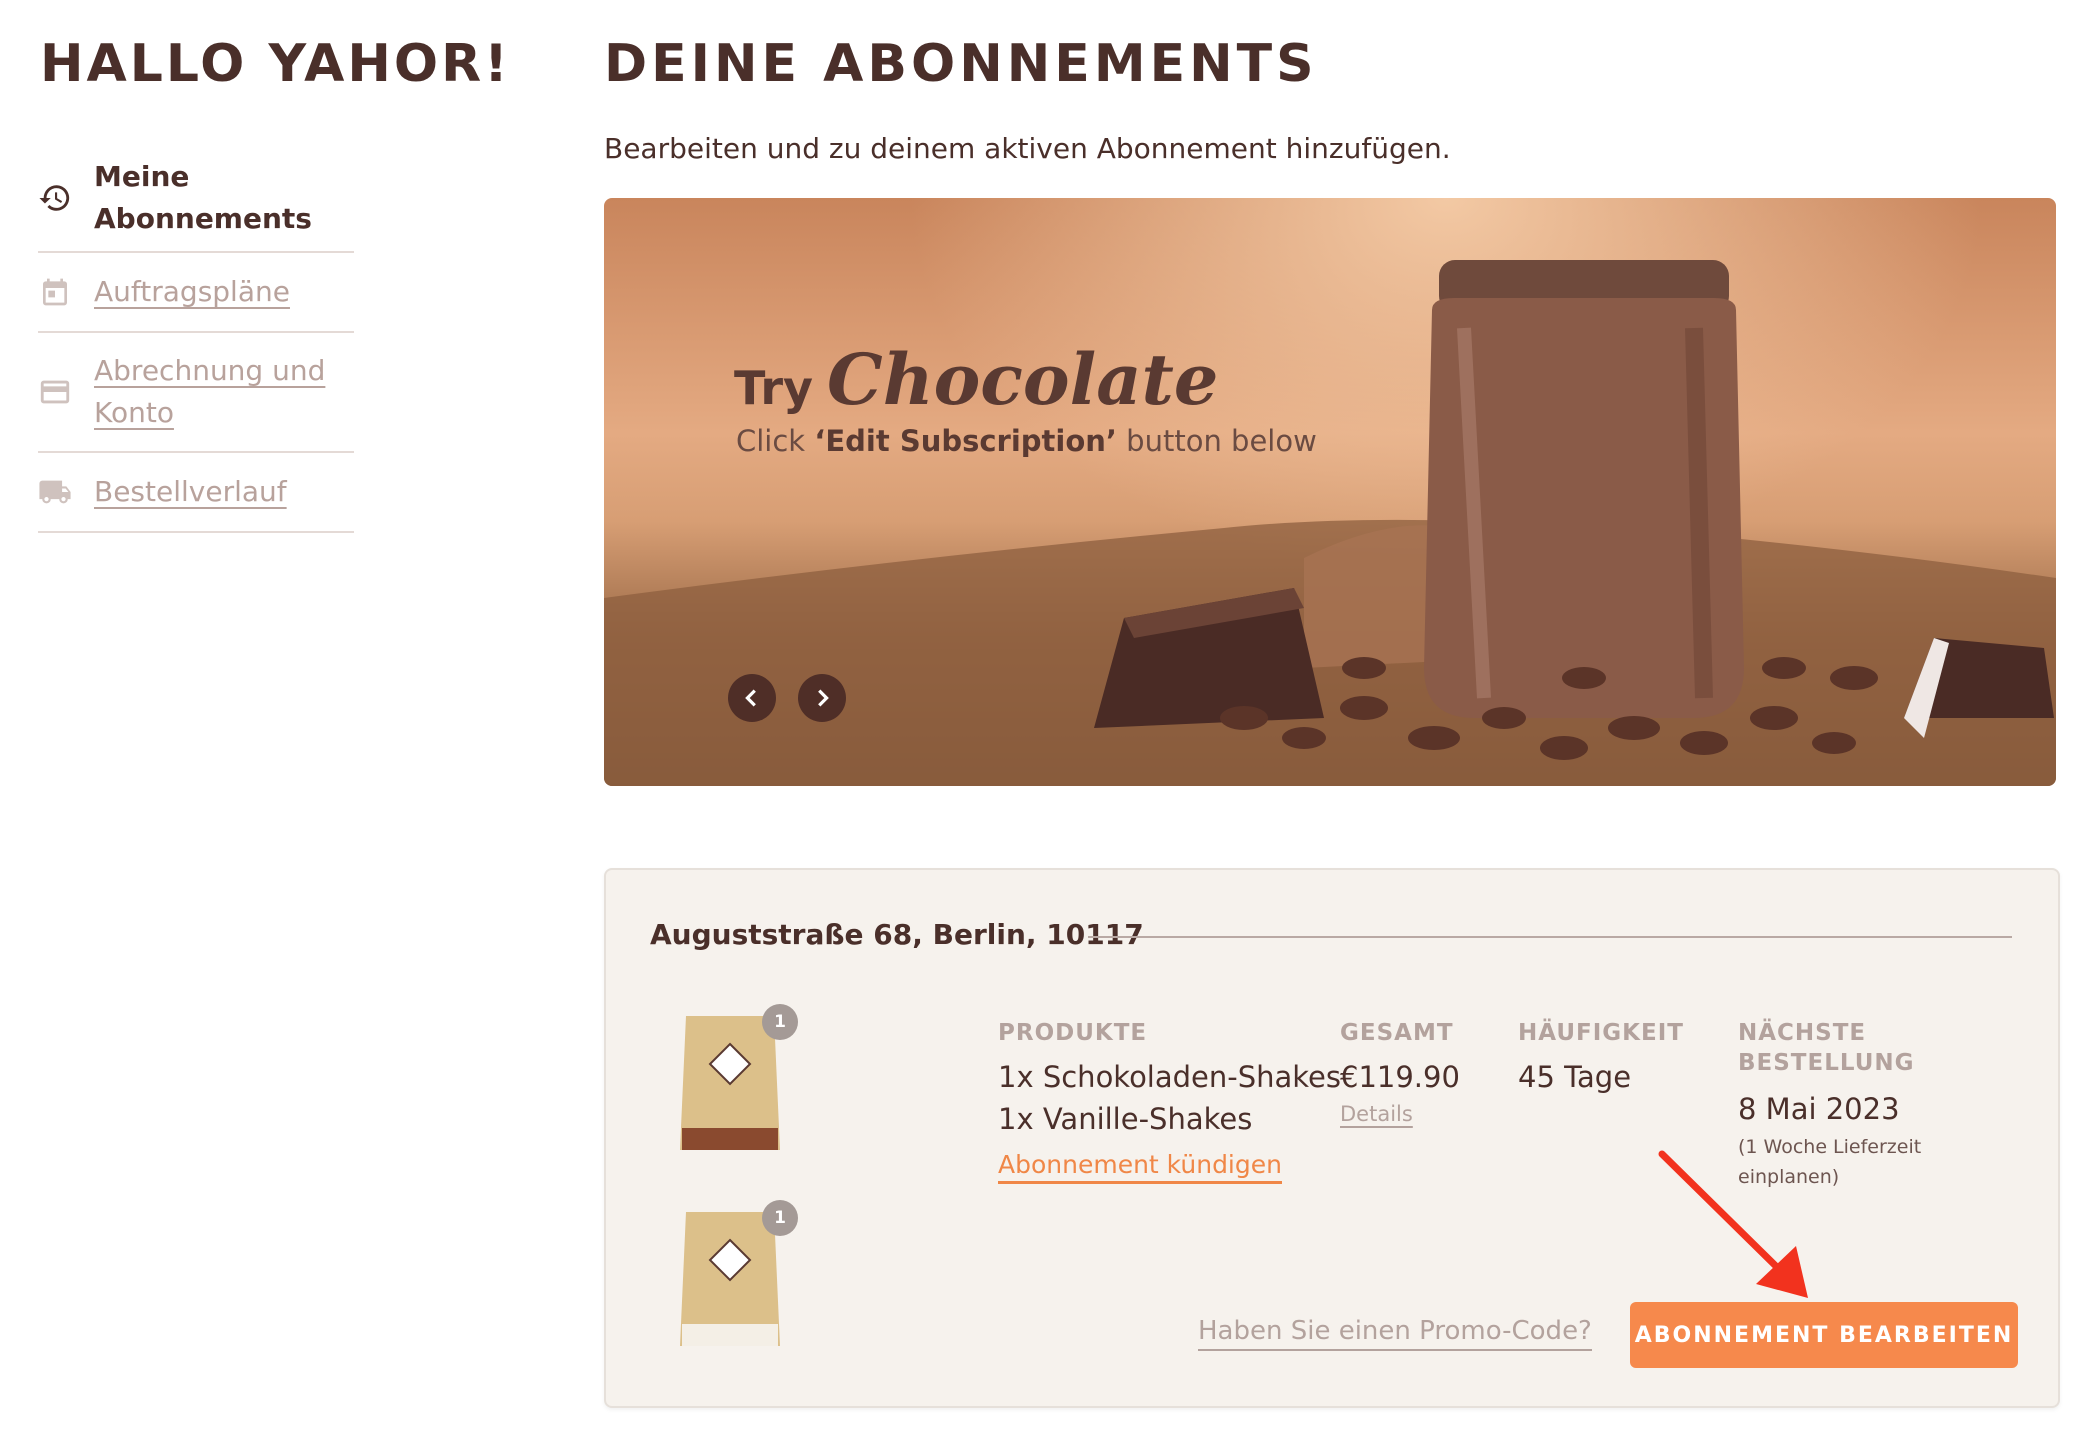 The image size is (2080, 1446). Describe the element at coordinates (771, 441) in the screenshot. I see `banner-cta-prefix: Click` at that location.